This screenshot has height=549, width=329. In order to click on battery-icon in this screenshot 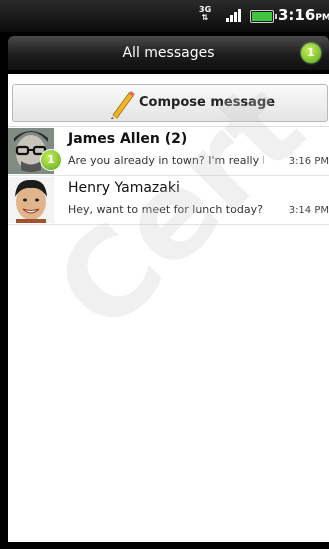, I will do `click(263, 16)`.